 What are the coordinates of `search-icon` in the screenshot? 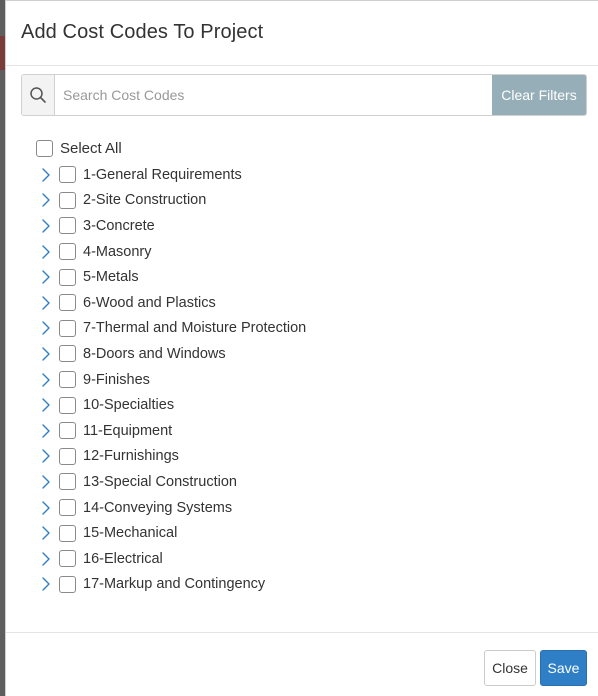 It's located at (38, 95).